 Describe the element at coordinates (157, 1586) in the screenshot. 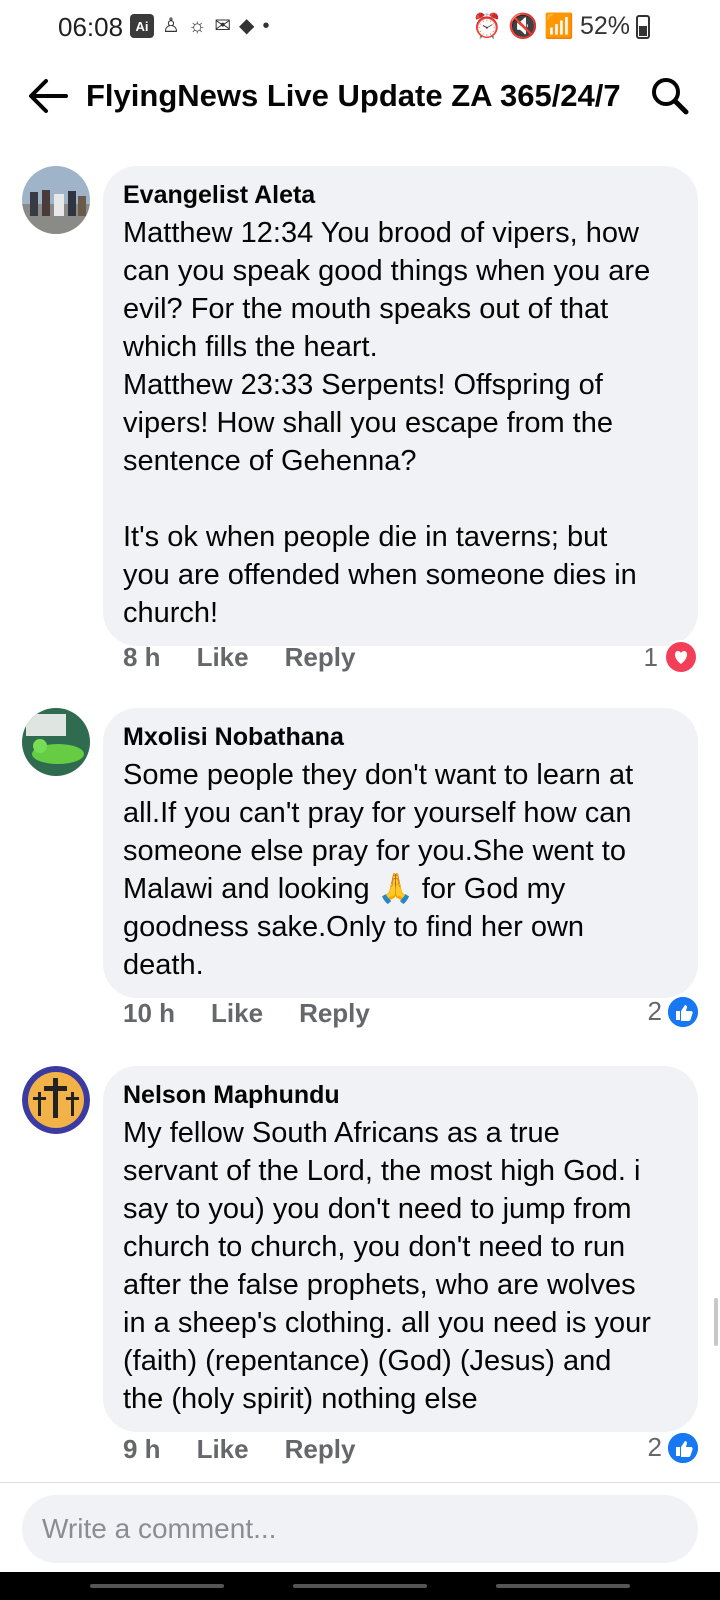

I see `nav-recents-handle` at that location.